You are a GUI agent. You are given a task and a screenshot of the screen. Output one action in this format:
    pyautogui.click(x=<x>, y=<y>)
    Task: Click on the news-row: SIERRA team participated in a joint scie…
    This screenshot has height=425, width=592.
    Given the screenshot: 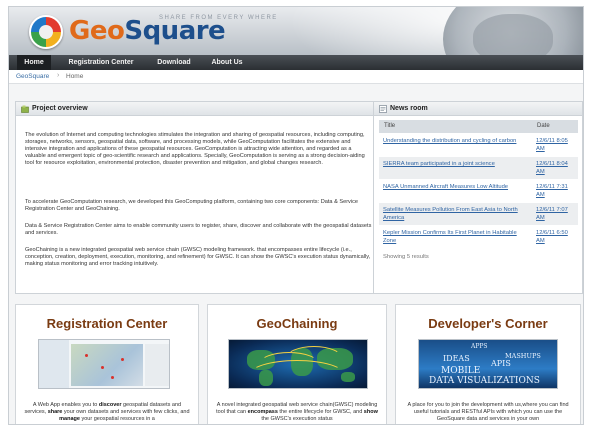 What is the action you would take?
    pyautogui.click(x=478, y=168)
    